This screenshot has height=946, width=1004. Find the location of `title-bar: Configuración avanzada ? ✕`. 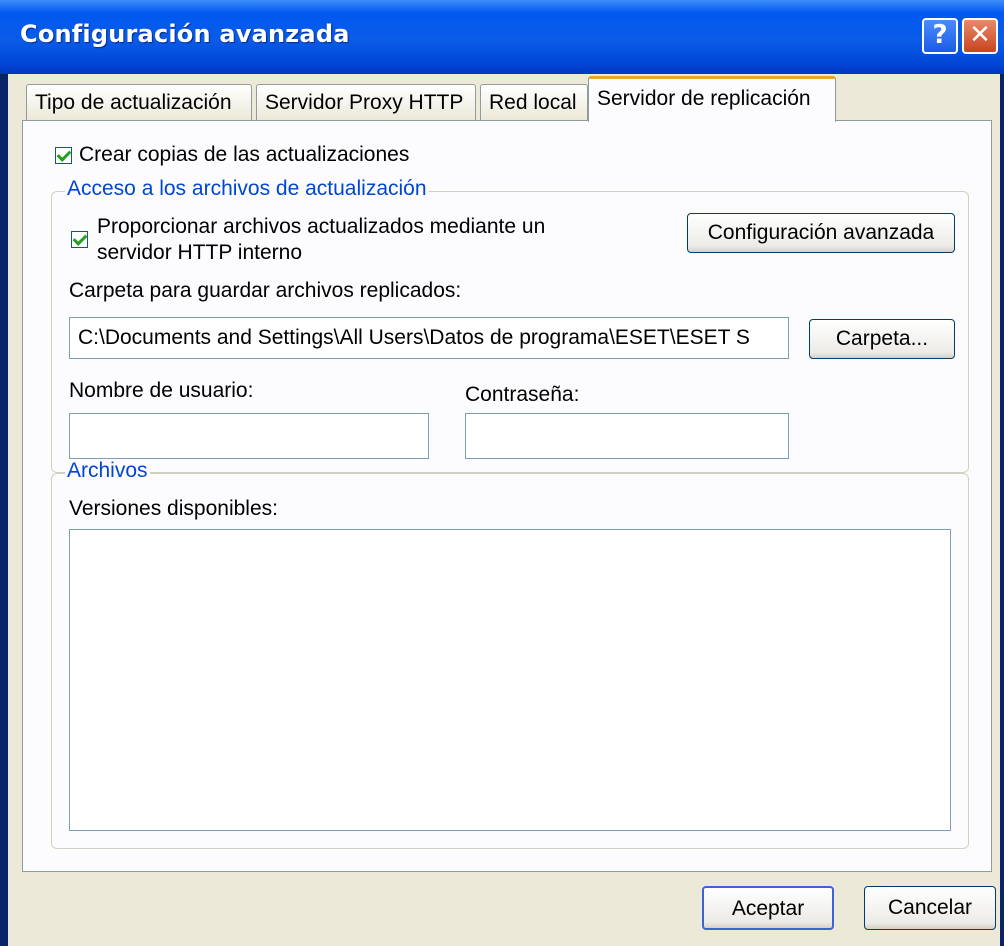

title-bar: Configuración avanzada ? ✕ is located at coordinates (502, 37).